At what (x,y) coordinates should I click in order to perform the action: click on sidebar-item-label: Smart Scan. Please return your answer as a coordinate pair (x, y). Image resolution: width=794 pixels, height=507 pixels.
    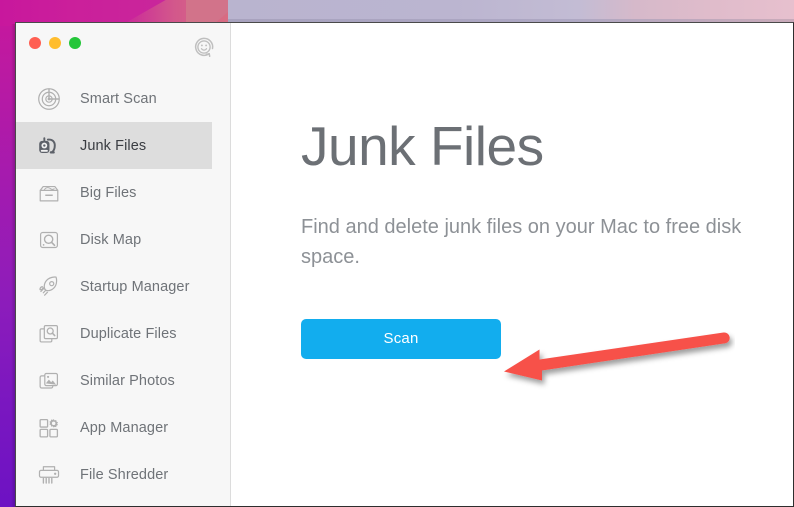
    Looking at the image, I should click on (118, 98).